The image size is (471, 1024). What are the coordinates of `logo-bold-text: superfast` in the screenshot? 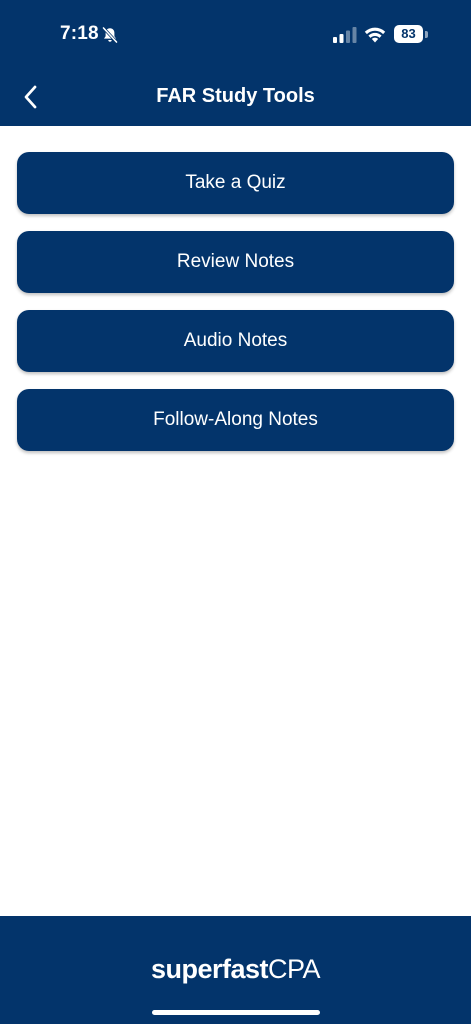 It's located at (209, 969).